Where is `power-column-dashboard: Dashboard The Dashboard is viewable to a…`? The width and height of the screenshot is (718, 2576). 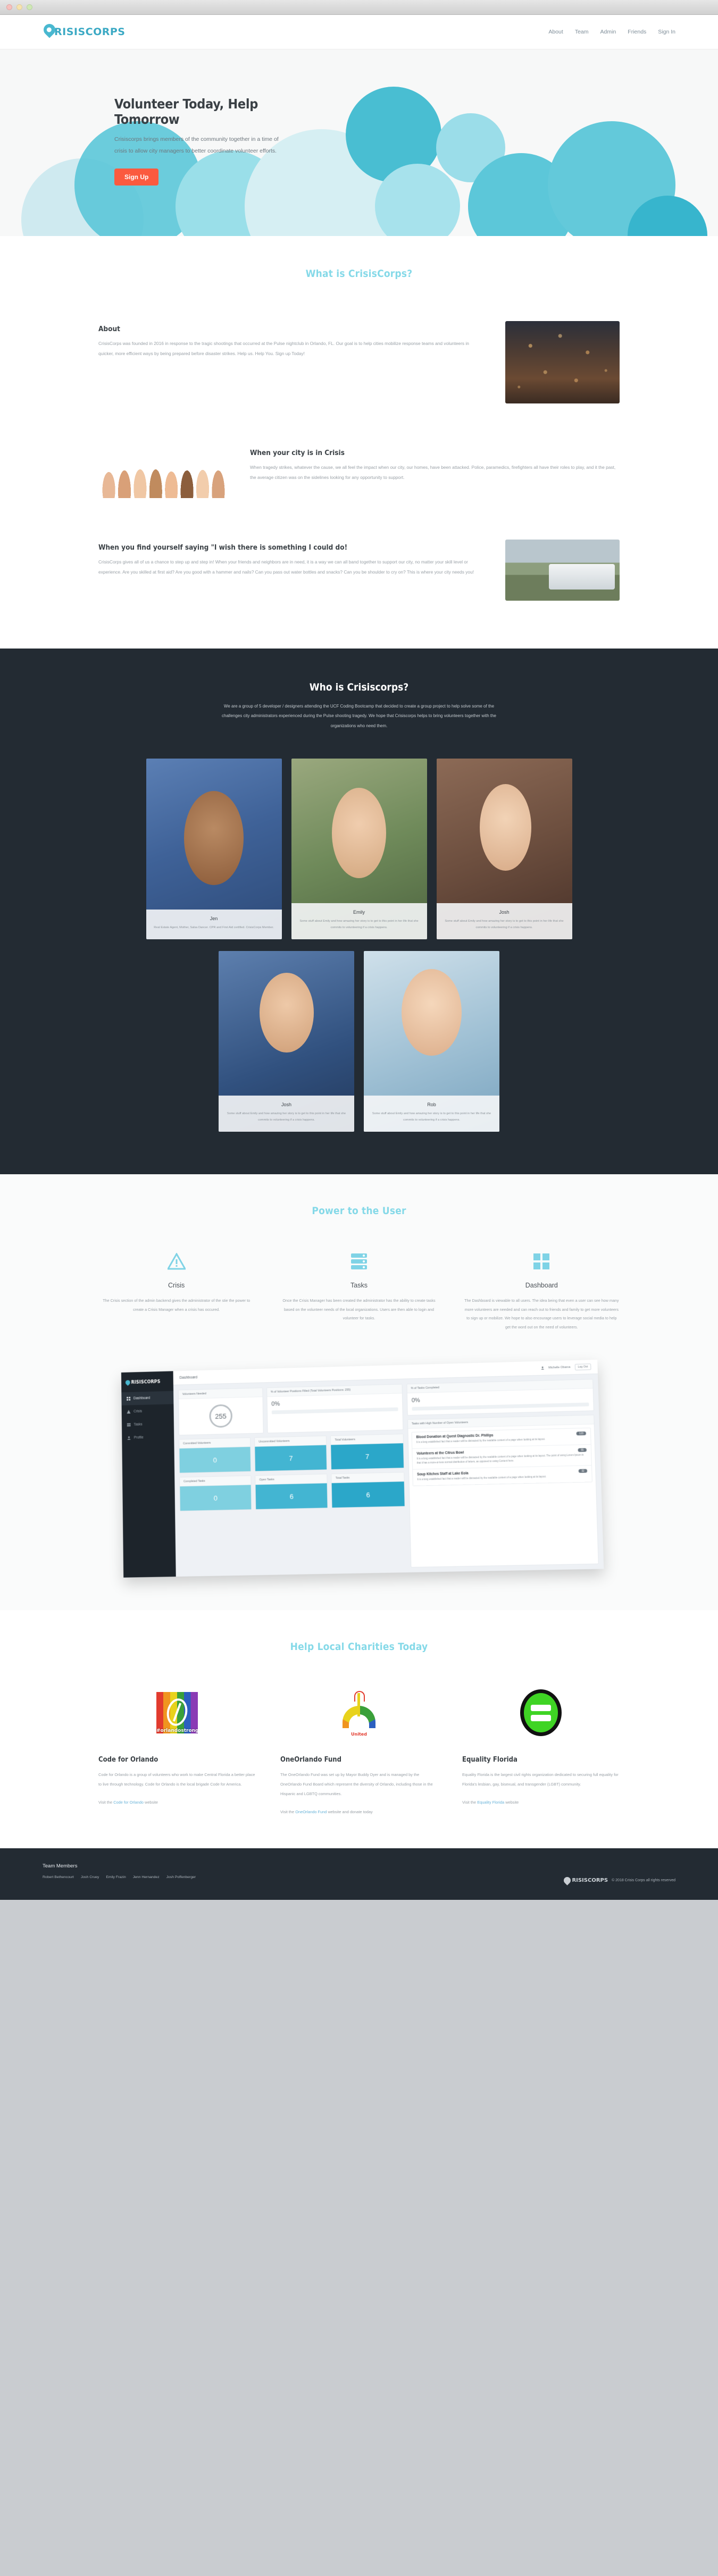 power-column-dashboard: Dashboard The Dashboard is viewable to a… is located at coordinates (542, 1291).